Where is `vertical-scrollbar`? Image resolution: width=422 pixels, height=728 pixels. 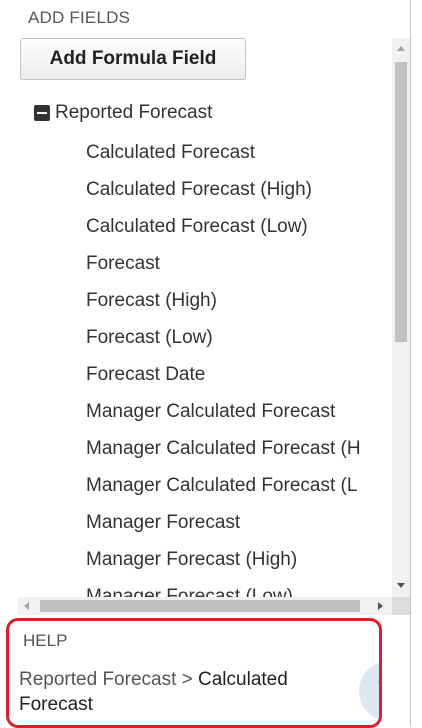
vertical-scrollbar is located at coordinates (401, 317).